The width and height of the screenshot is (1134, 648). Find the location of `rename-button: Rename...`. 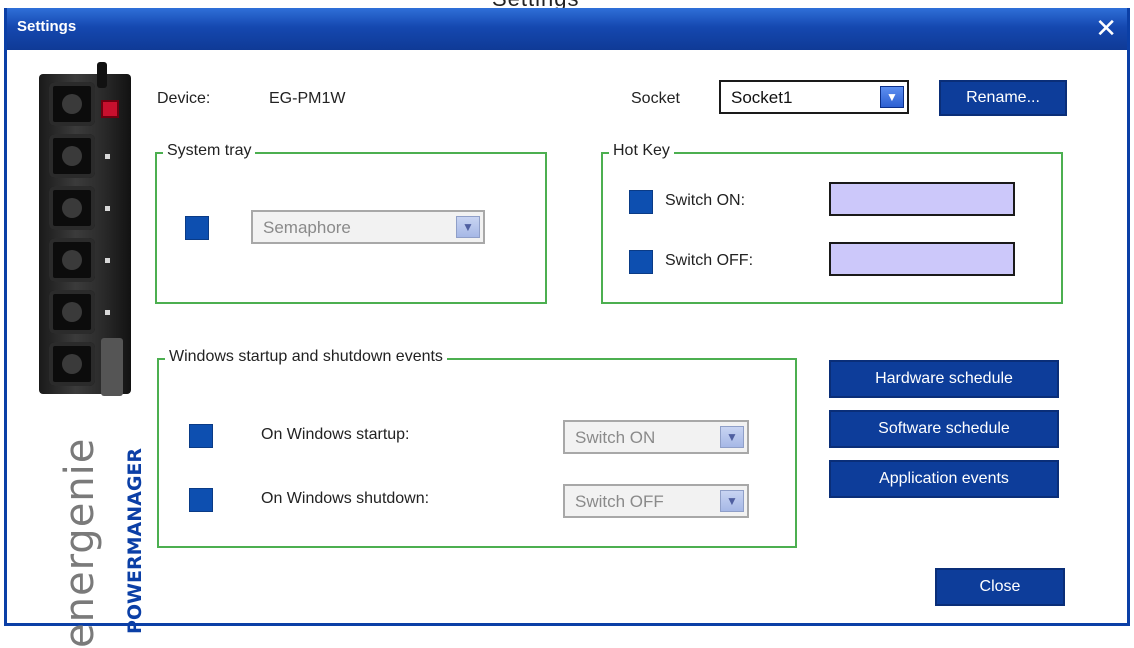

rename-button: Rename... is located at coordinates (1003, 98).